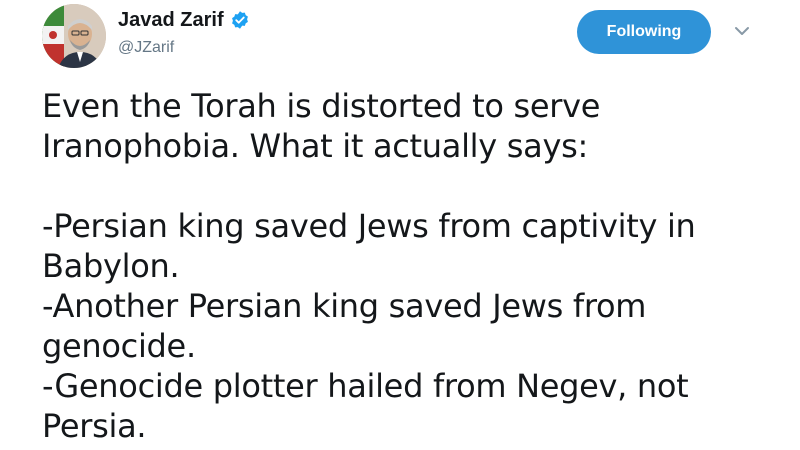 This screenshot has height=450, width=800. I want to click on user-name-row: Javad Zarif, so click(184, 20).